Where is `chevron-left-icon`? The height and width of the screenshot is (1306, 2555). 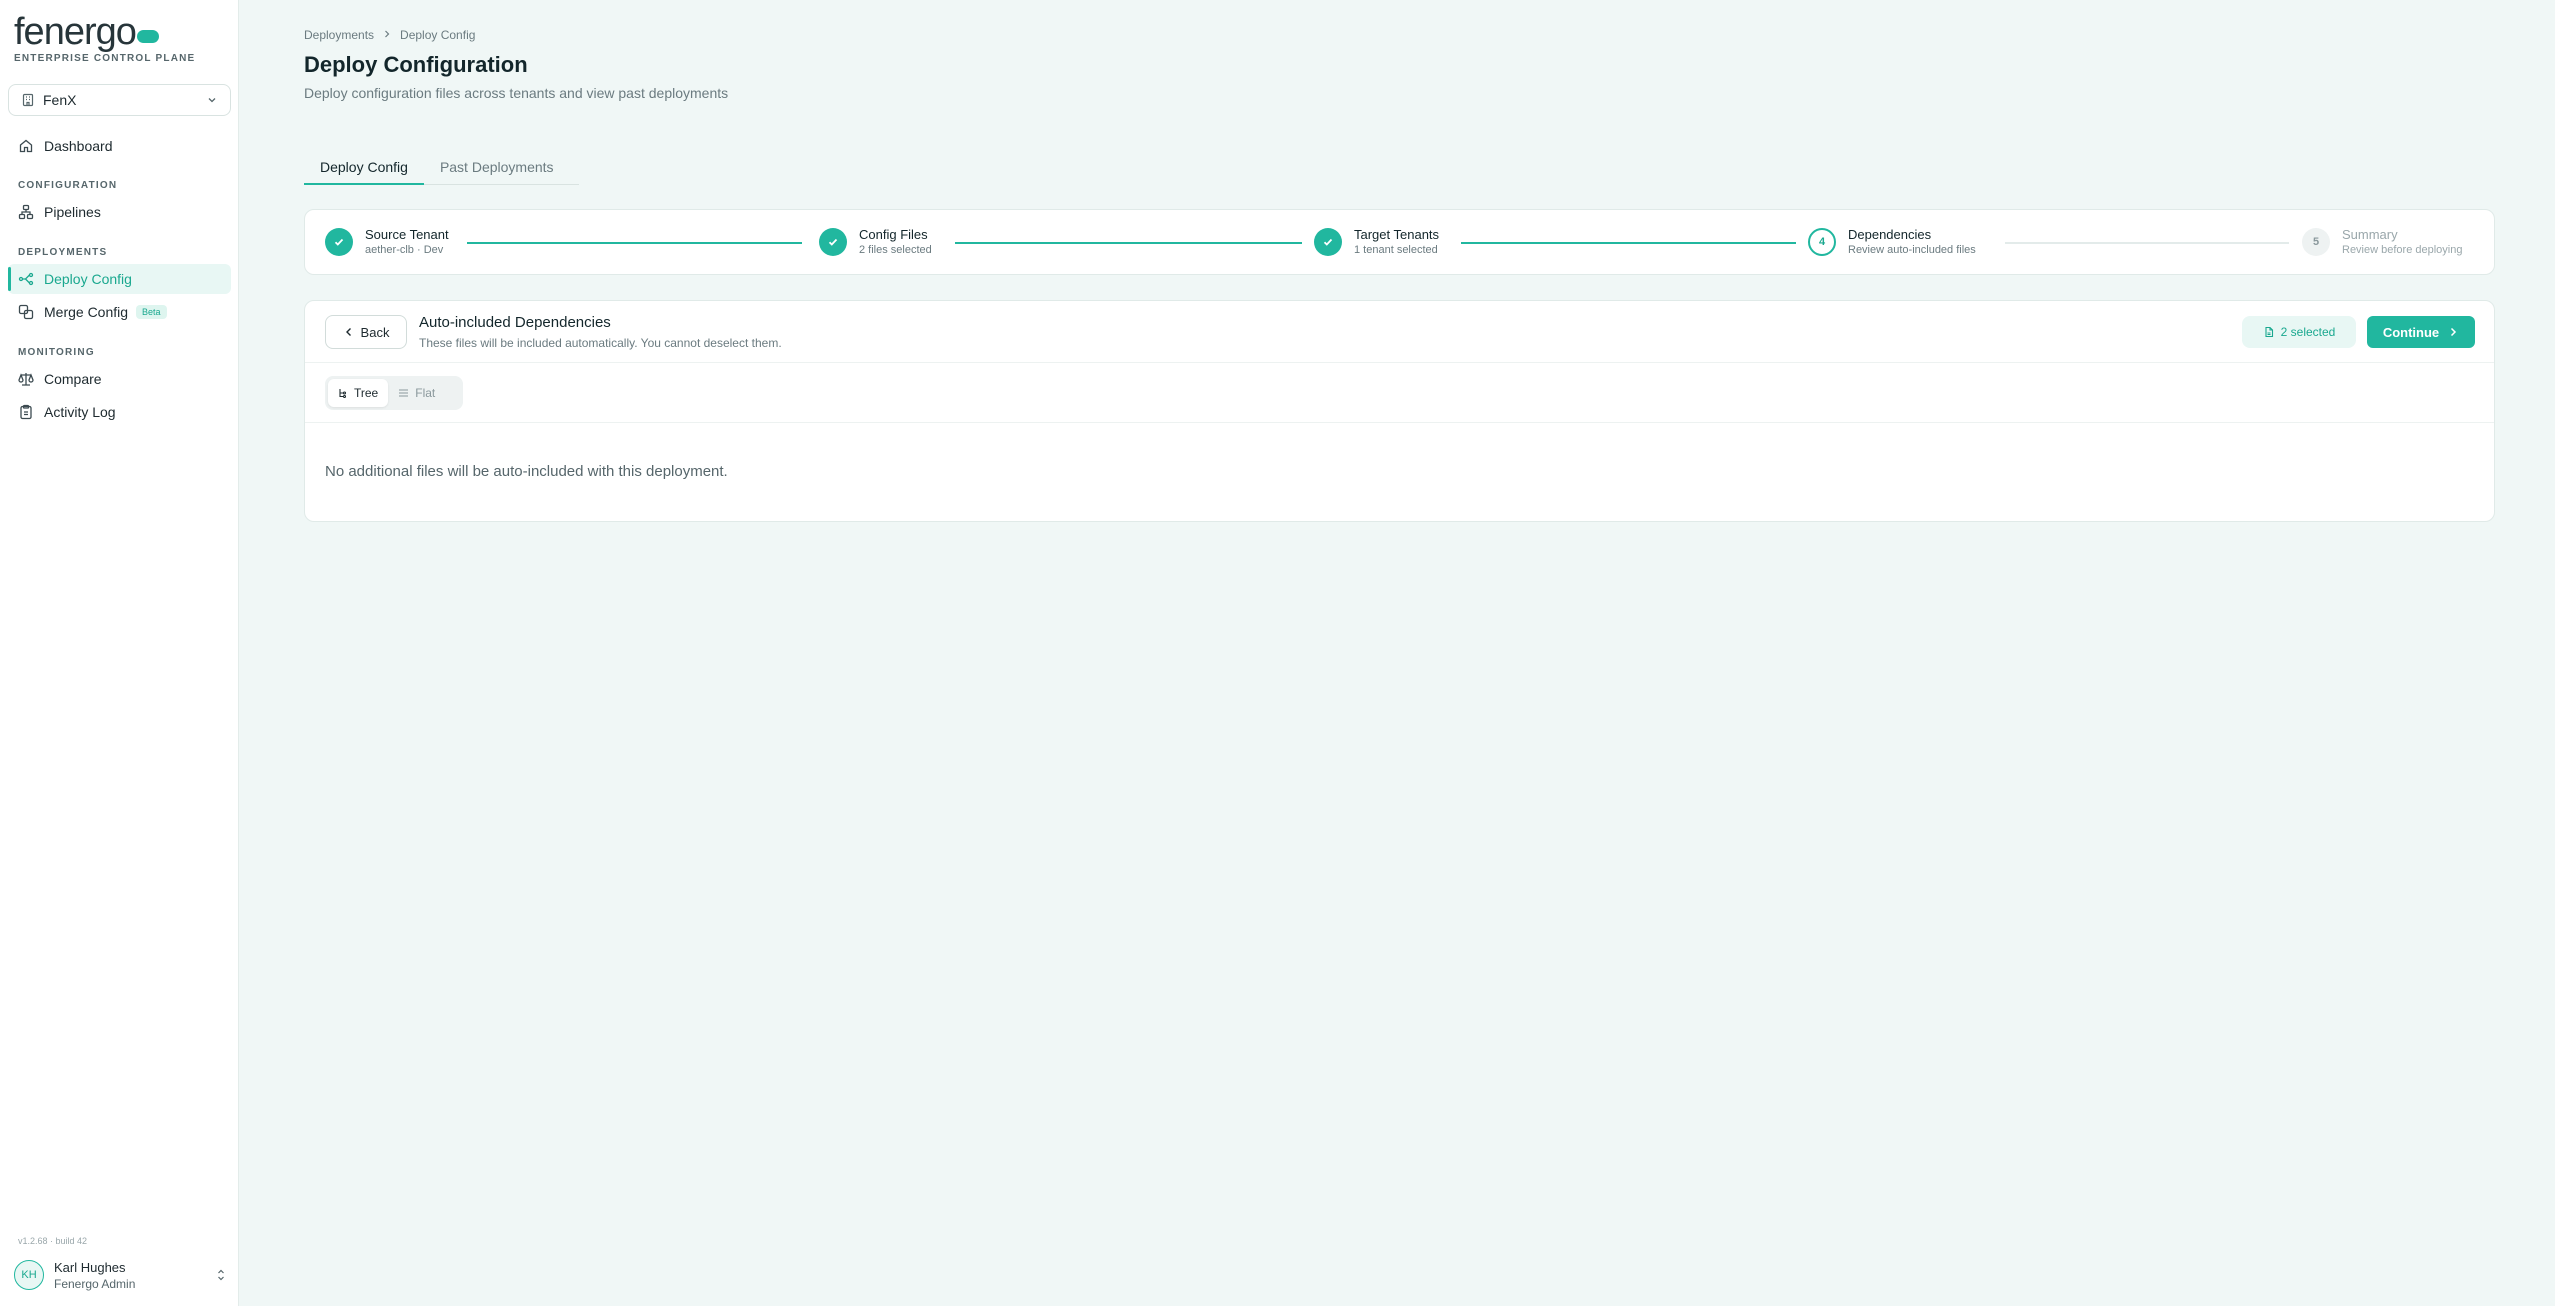
chevron-left-icon is located at coordinates (349, 332).